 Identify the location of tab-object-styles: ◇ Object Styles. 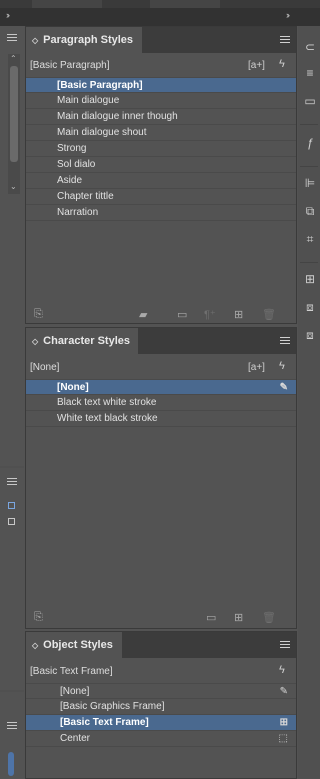
(74, 645).